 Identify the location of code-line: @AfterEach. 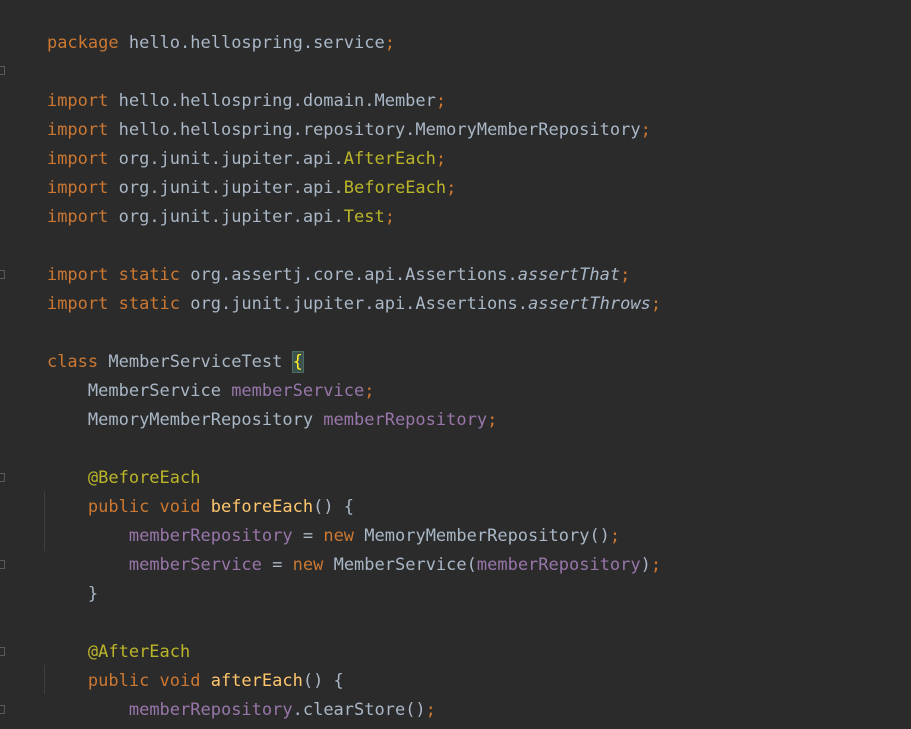
(98, 635).